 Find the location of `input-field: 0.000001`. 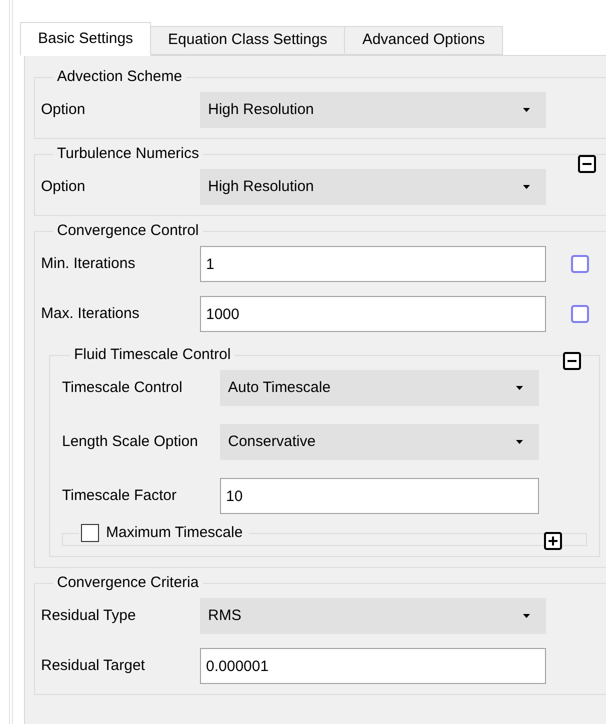

input-field: 0.000001 is located at coordinates (373, 666).